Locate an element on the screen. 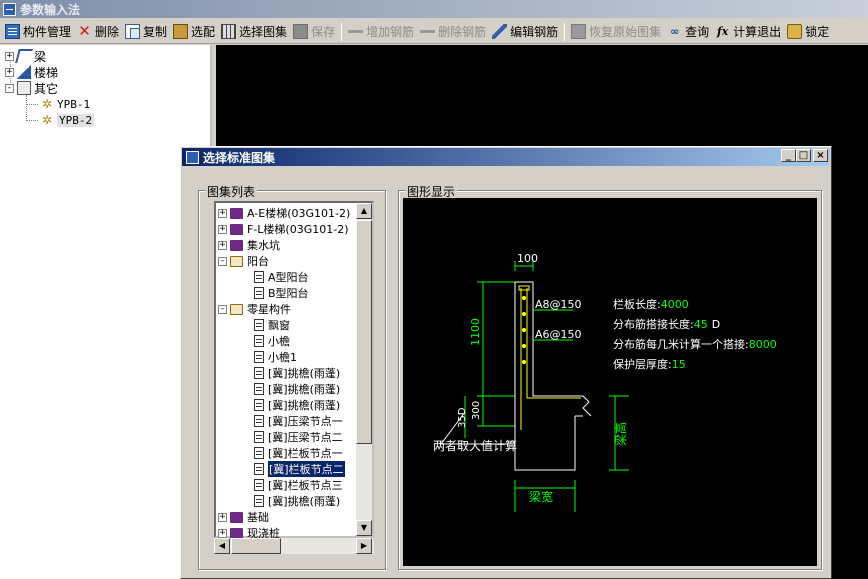 This screenshot has width=868, height=579. select-atlas-button: 选择图集 is located at coordinates (254, 32).